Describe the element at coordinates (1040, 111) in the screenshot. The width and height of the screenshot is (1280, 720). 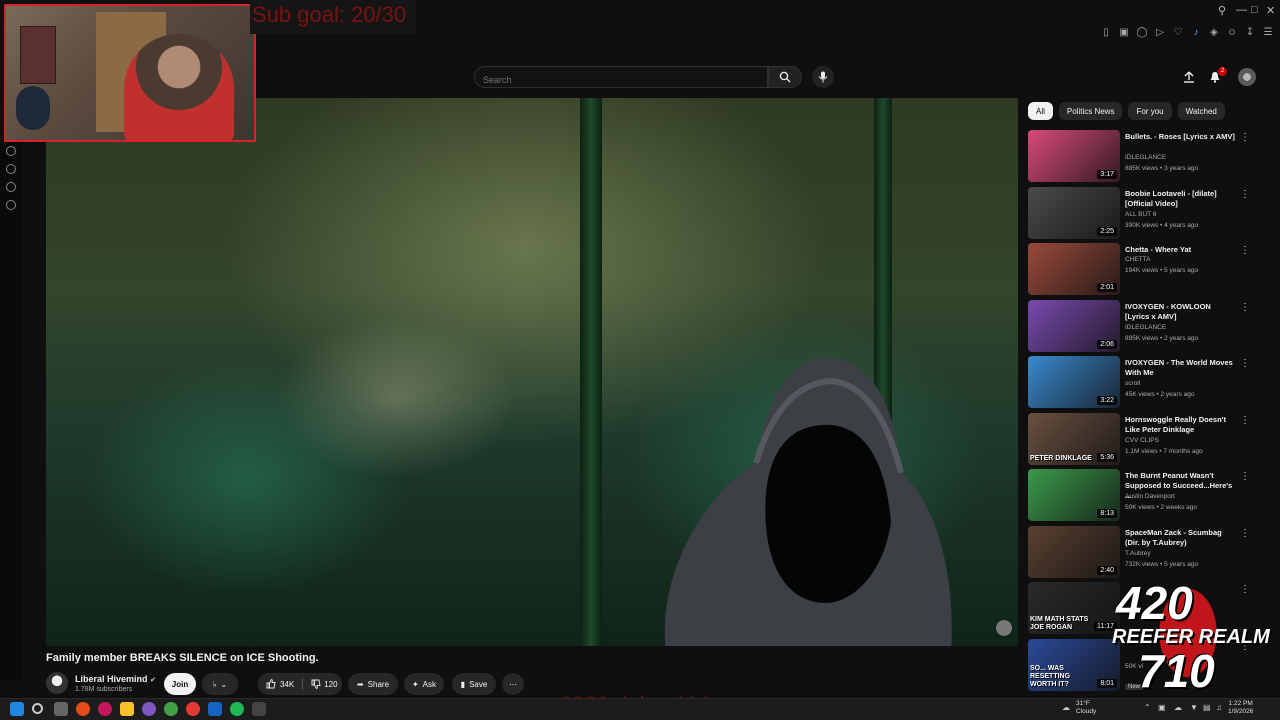
I see `chip-all: All` at that location.